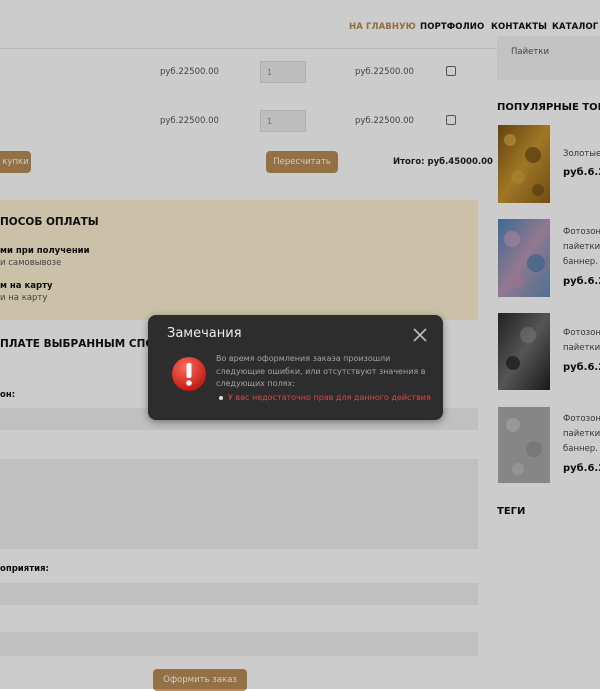 The width and height of the screenshot is (600, 691). Describe the element at coordinates (420, 335) in the screenshot. I see `close-icon` at that location.